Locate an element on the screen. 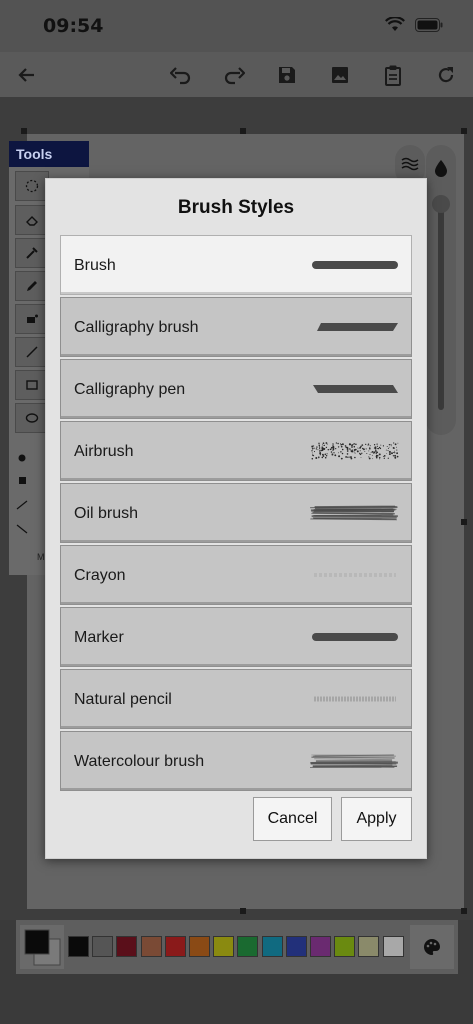 This screenshot has width=473, height=1024. save-icon is located at coordinates (287, 75).